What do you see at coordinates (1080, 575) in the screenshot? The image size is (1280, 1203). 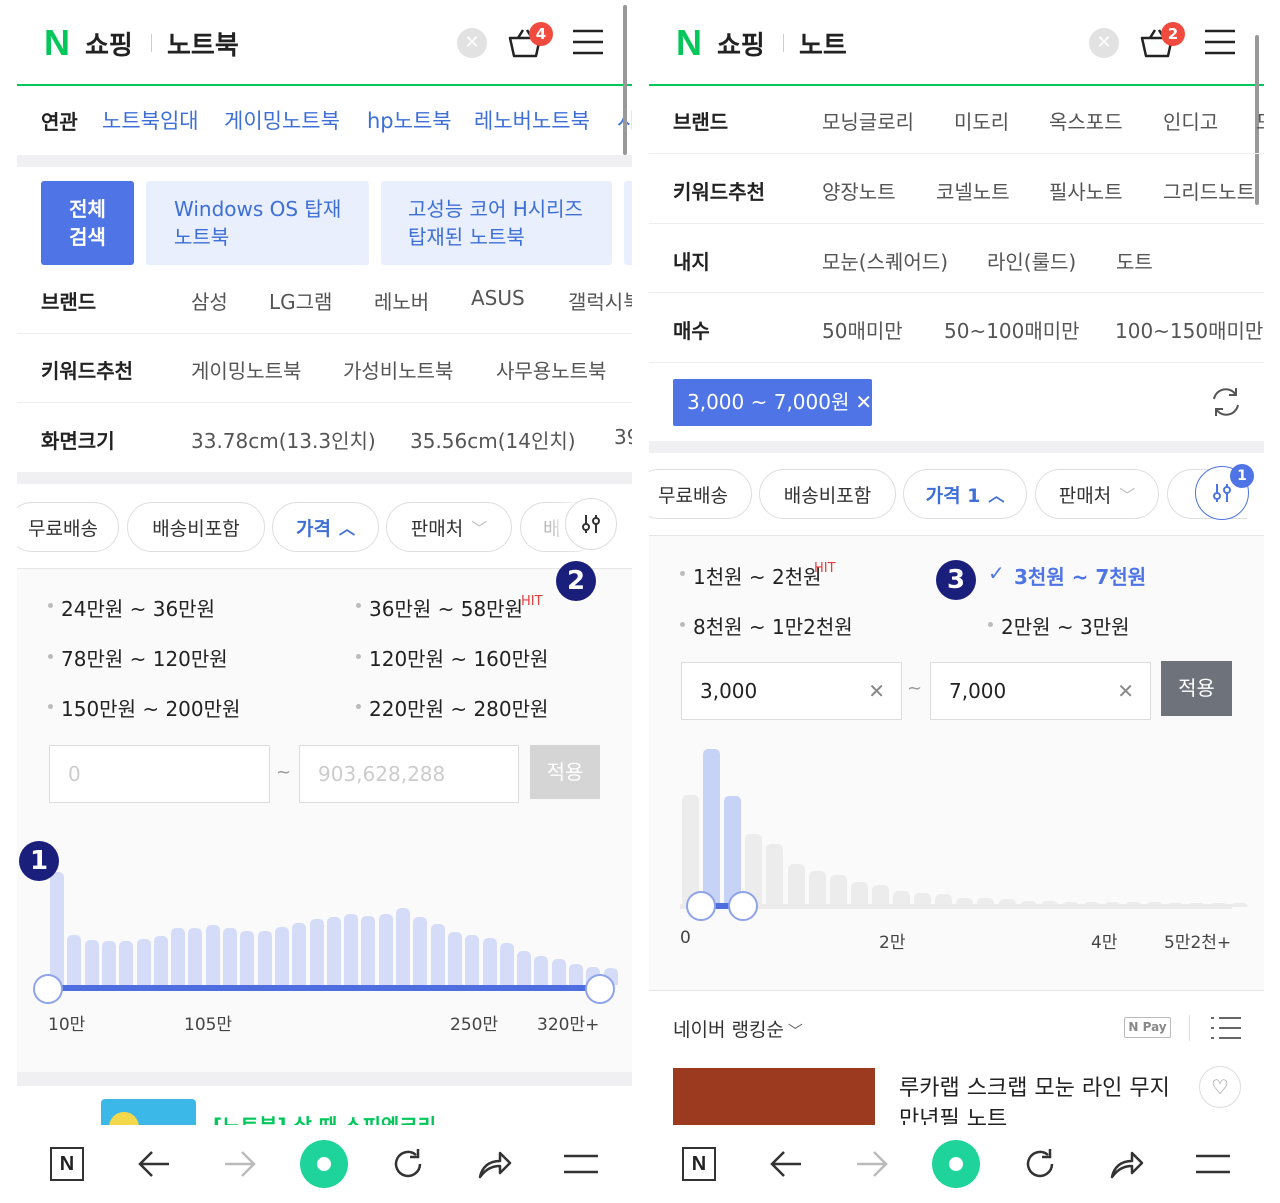 I see `price-option-selected: 3천원 ~ 7천원` at bounding box center [1080, 575].